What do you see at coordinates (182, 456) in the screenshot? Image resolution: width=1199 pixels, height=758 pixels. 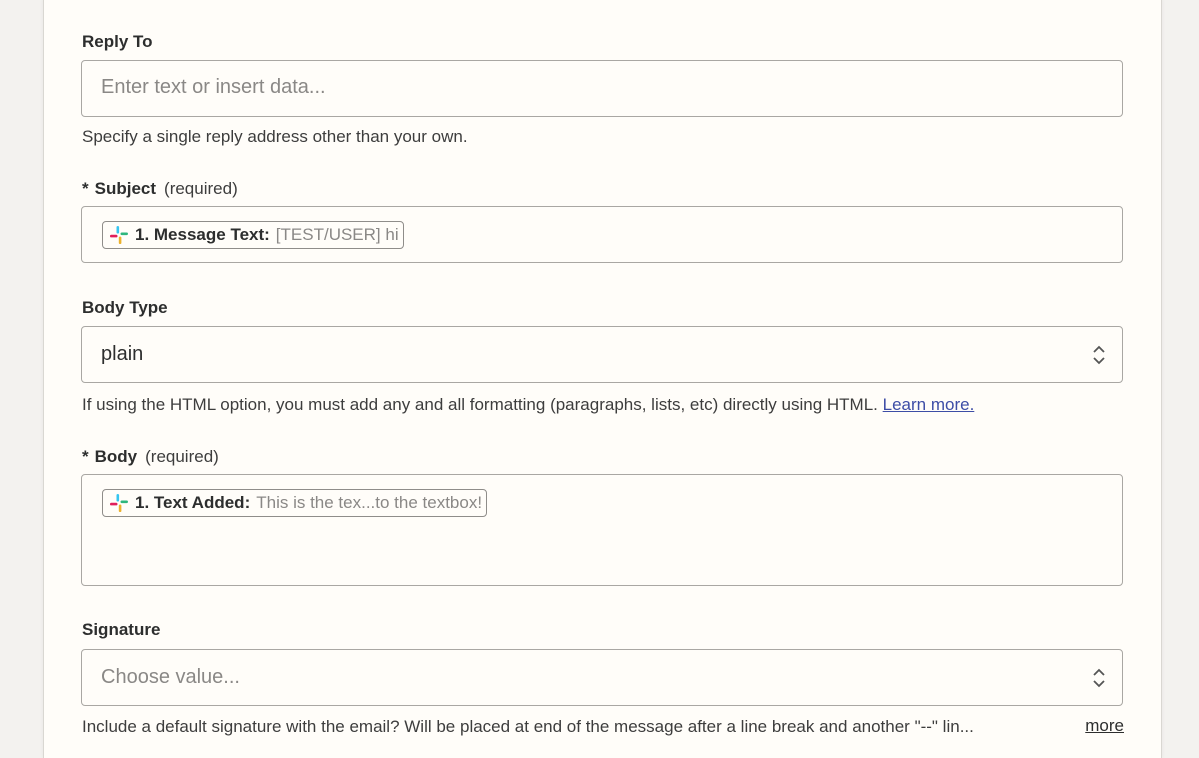 I see `body-required: (required)` at bounding box center [182, 456].